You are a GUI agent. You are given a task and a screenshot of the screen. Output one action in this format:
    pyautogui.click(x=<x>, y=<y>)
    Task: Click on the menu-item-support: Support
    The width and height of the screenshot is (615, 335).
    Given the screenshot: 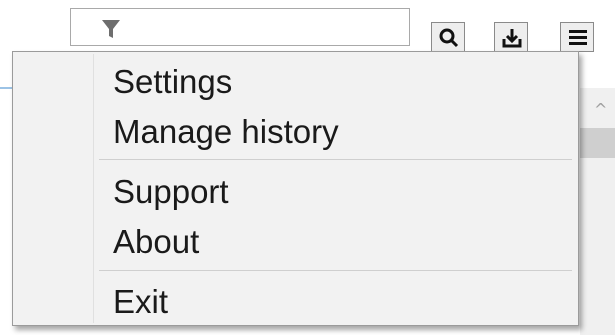 What is the action you would take?
    pyautogui.click(x=171, y=192)
    